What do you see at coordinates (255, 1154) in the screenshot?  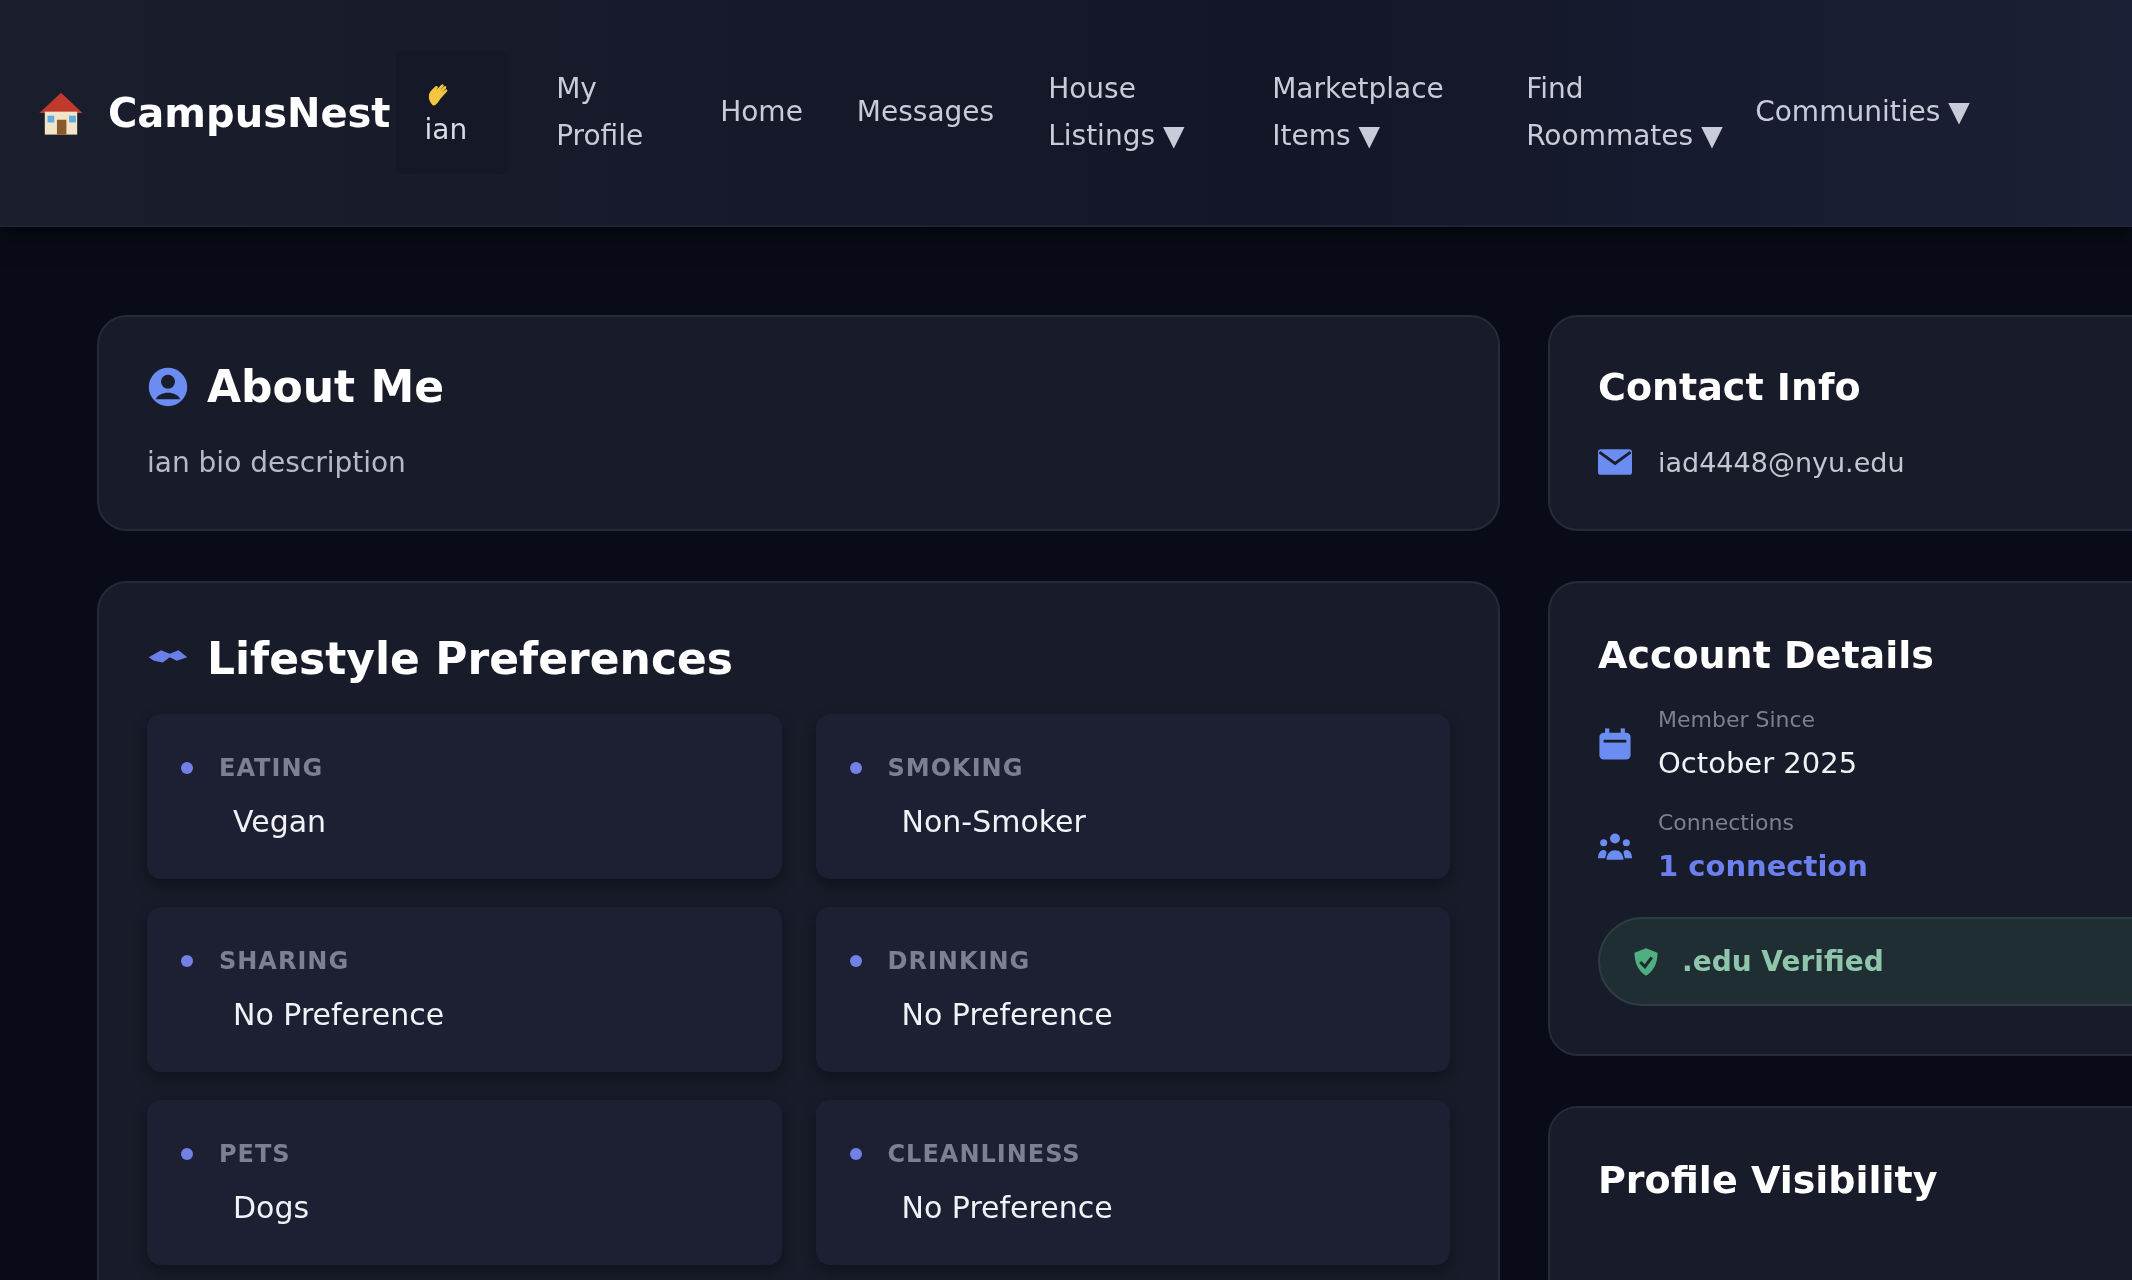 I see `preference-label: PETS` at bounding box center [255, 1154].